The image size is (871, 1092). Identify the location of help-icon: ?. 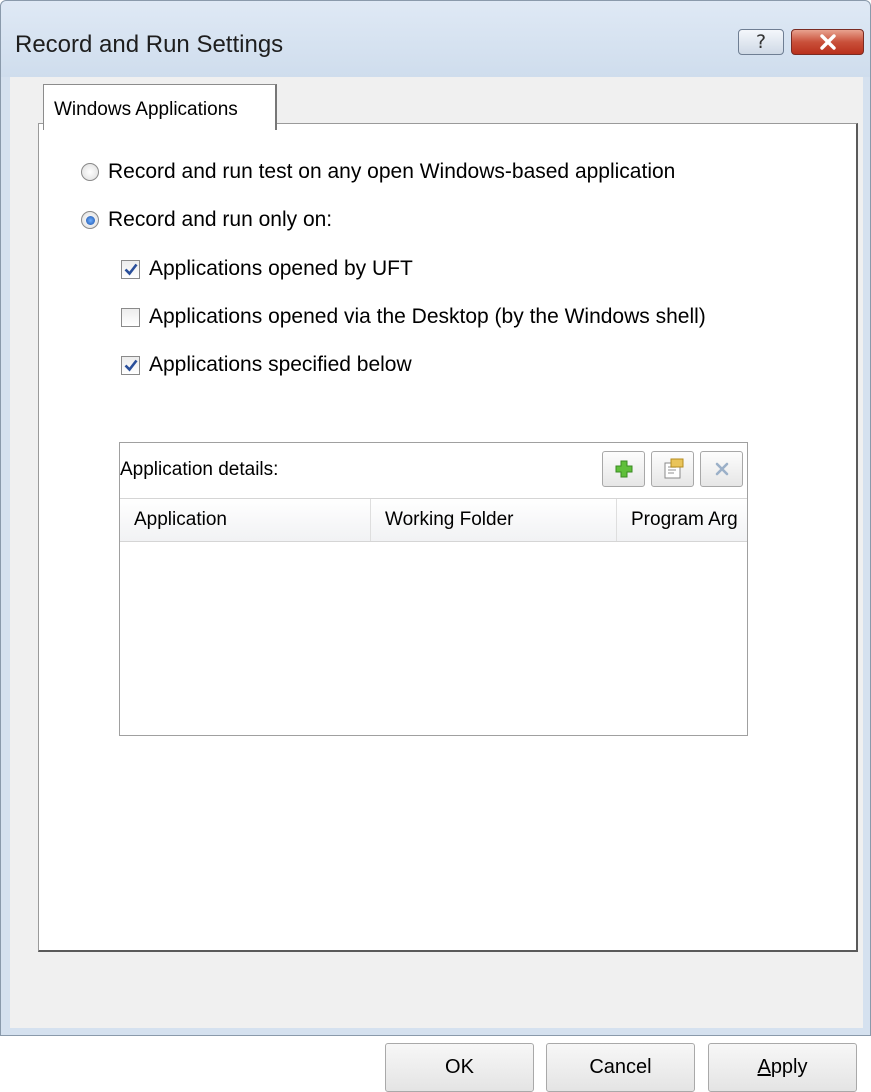
(761, 42).